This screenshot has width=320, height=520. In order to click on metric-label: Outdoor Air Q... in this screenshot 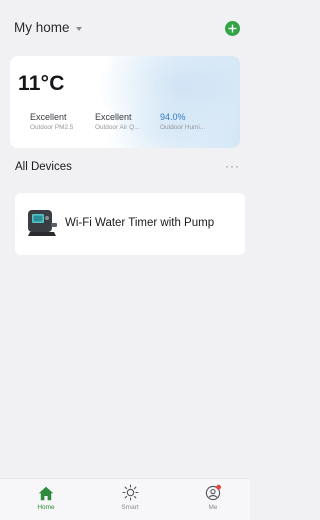, I will do `click(117, 127)`.